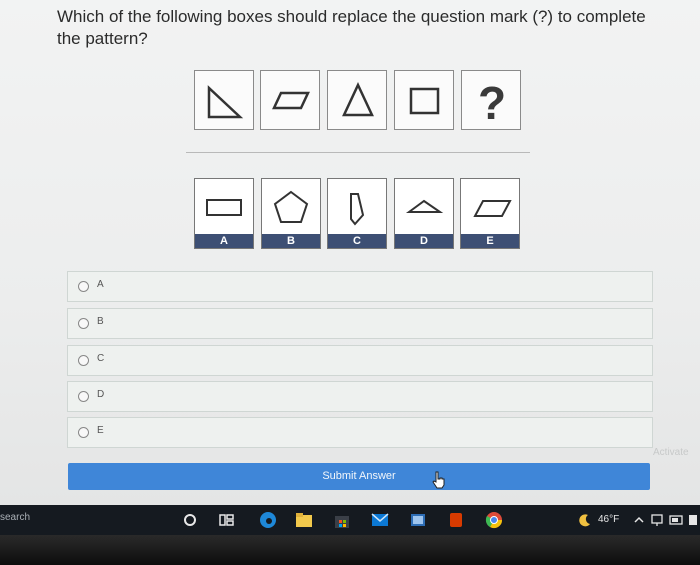 The height and width of the screenshot is (565, 700). What do you see at coordinates (100, 284) in the screenshot?
I see `choice-label: A` at bounding box center [100, 284].